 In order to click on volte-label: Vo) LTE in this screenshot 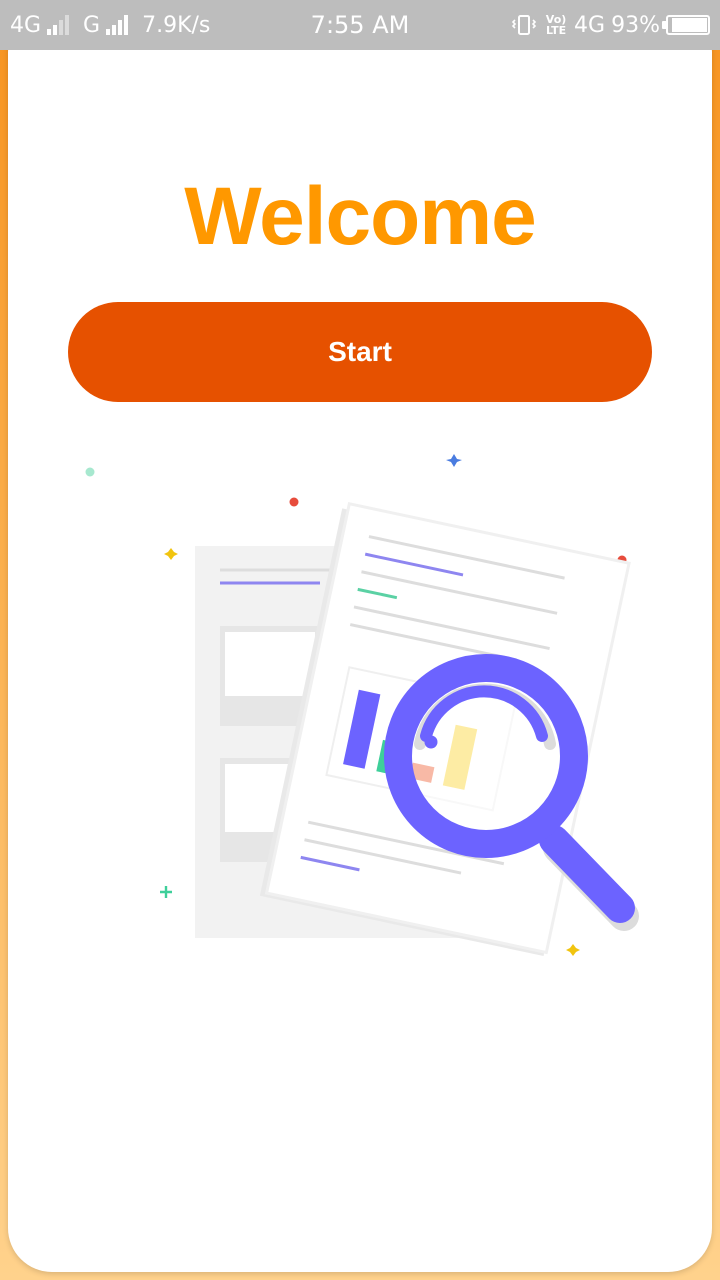, I will do `click(556, 25)`.